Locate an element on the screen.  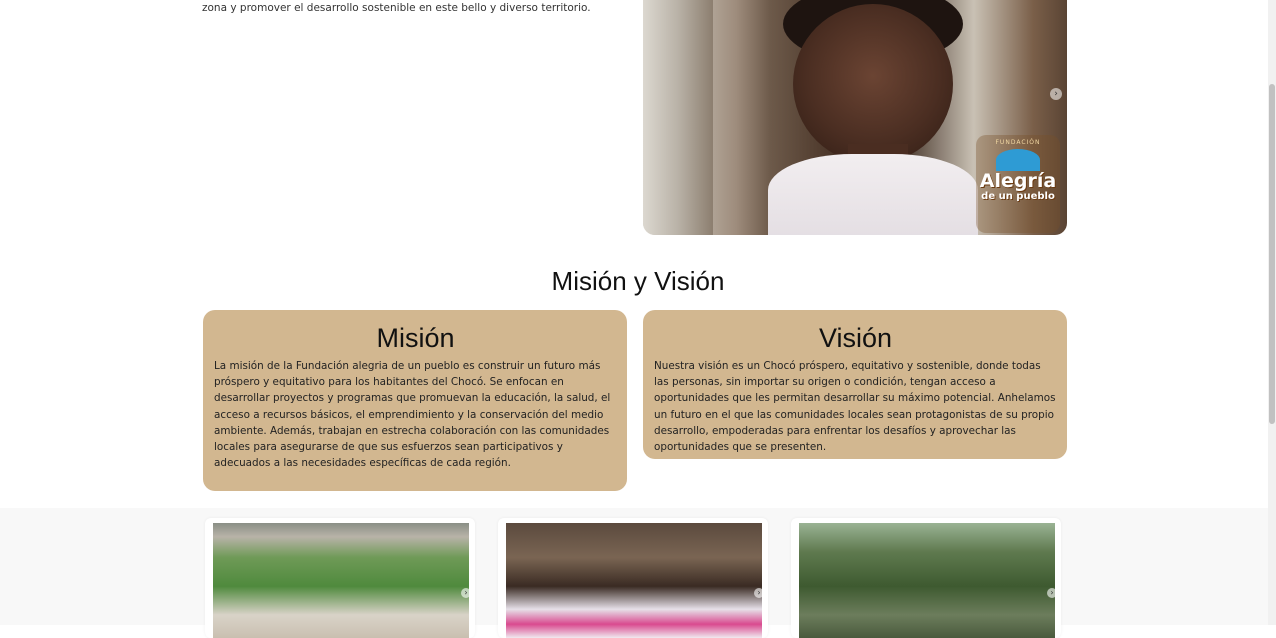
mision-title: Misión is located at coordinates (415, 338).